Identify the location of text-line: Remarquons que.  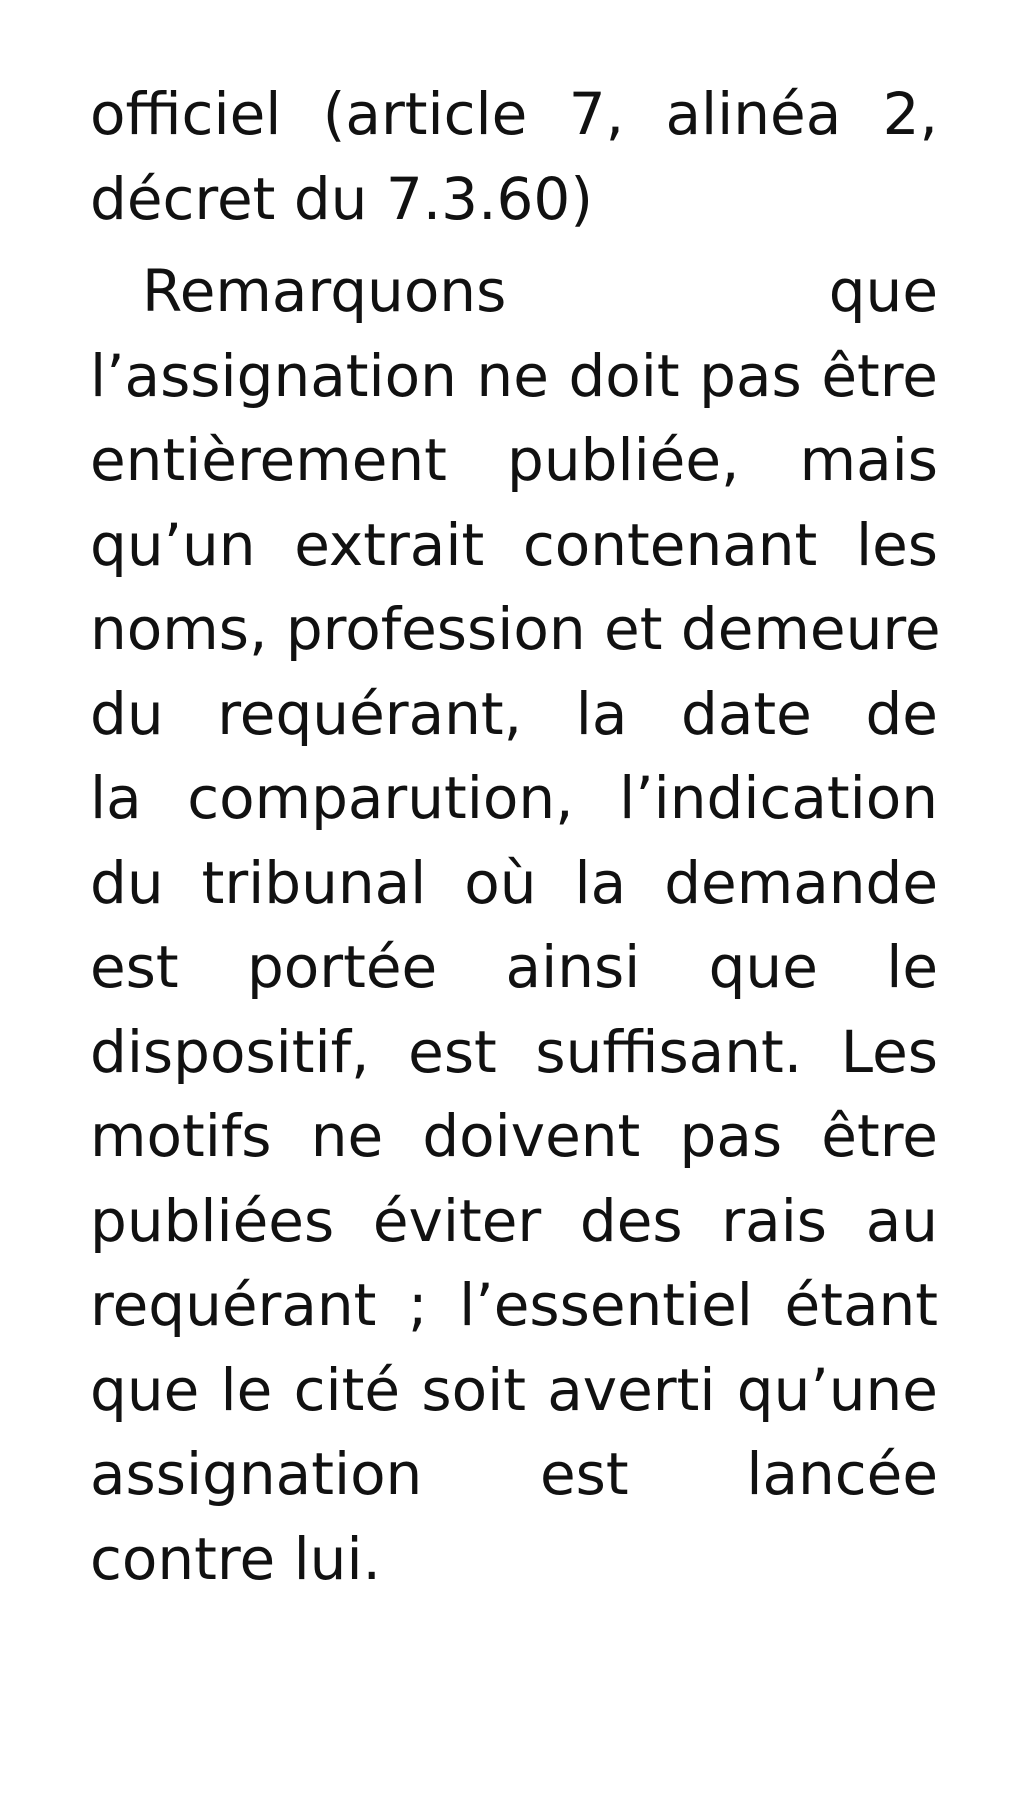
(540, 291).